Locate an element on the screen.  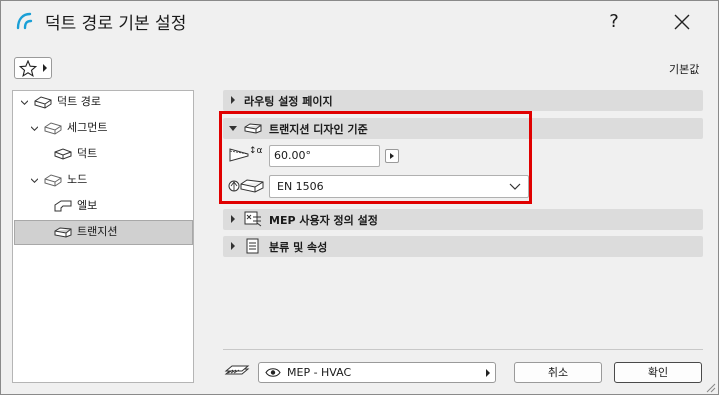
layer-value: MEP - HVAC is located at coordinates (319, 372).